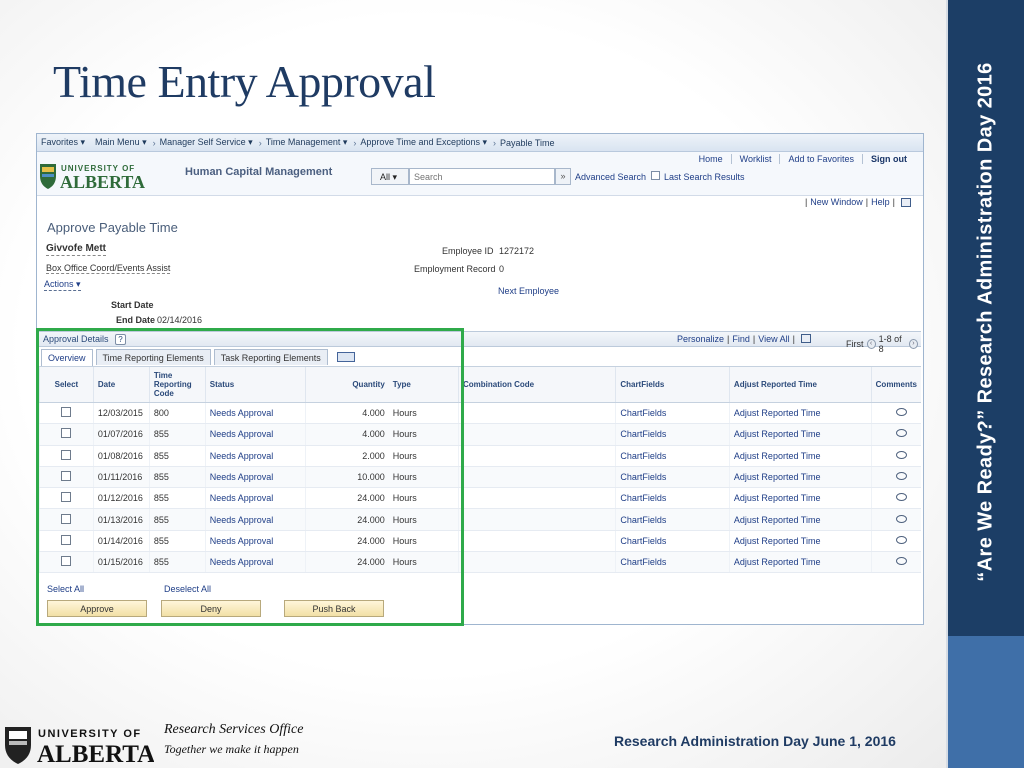  What do you see at coordinates (345, 357) in the screenshot?
I see `show-all-columns-icon` at bounding box center [345, 357].